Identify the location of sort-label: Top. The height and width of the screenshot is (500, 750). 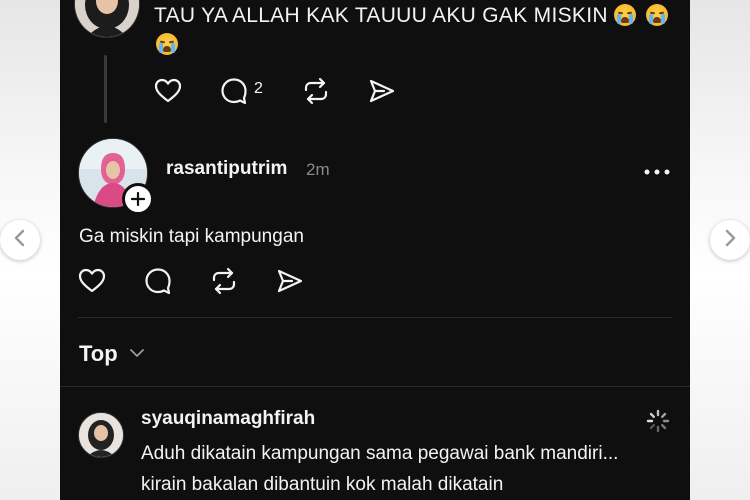
(98, 353).